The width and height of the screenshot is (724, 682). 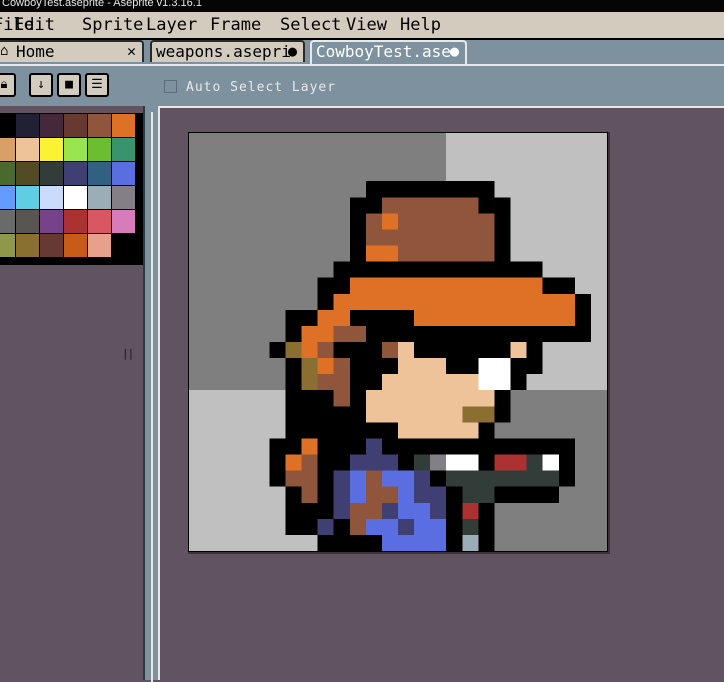 What do you see at coordinates (310, 25) in the screenshot?
I see `menu-select: Select` at bounding box center [310, 25].